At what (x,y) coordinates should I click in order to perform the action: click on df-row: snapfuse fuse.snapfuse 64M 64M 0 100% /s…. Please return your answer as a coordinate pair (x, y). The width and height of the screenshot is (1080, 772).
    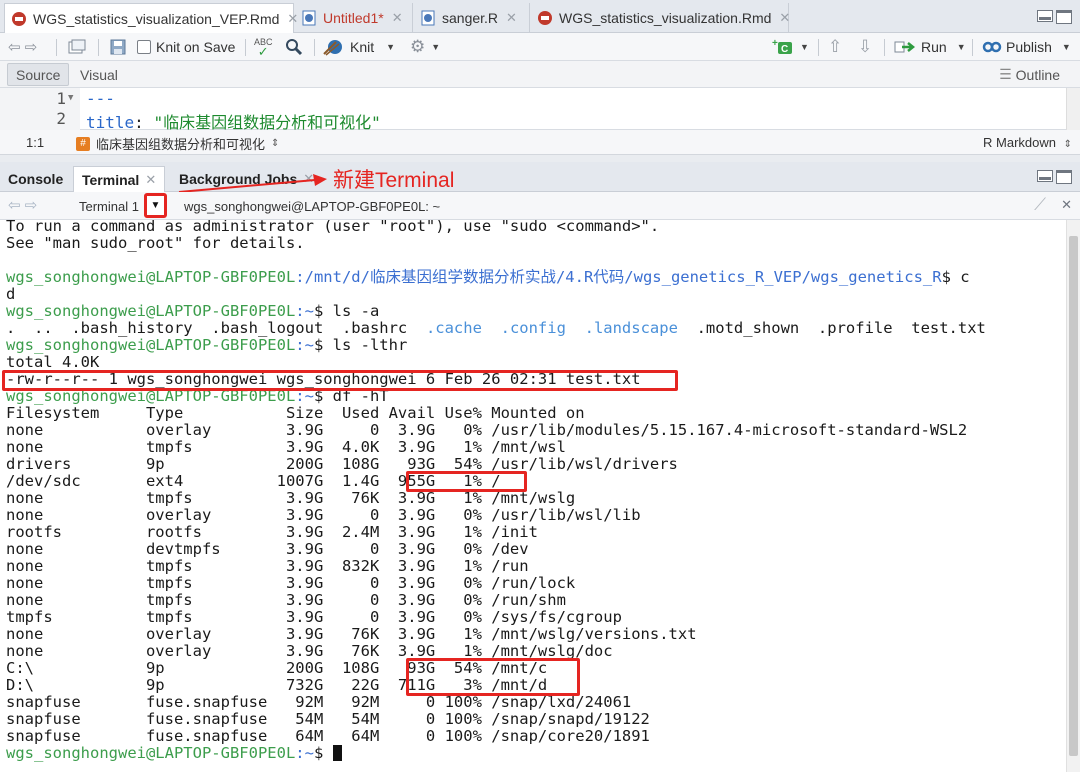
    Looking at the image, I should click on (328, 736).